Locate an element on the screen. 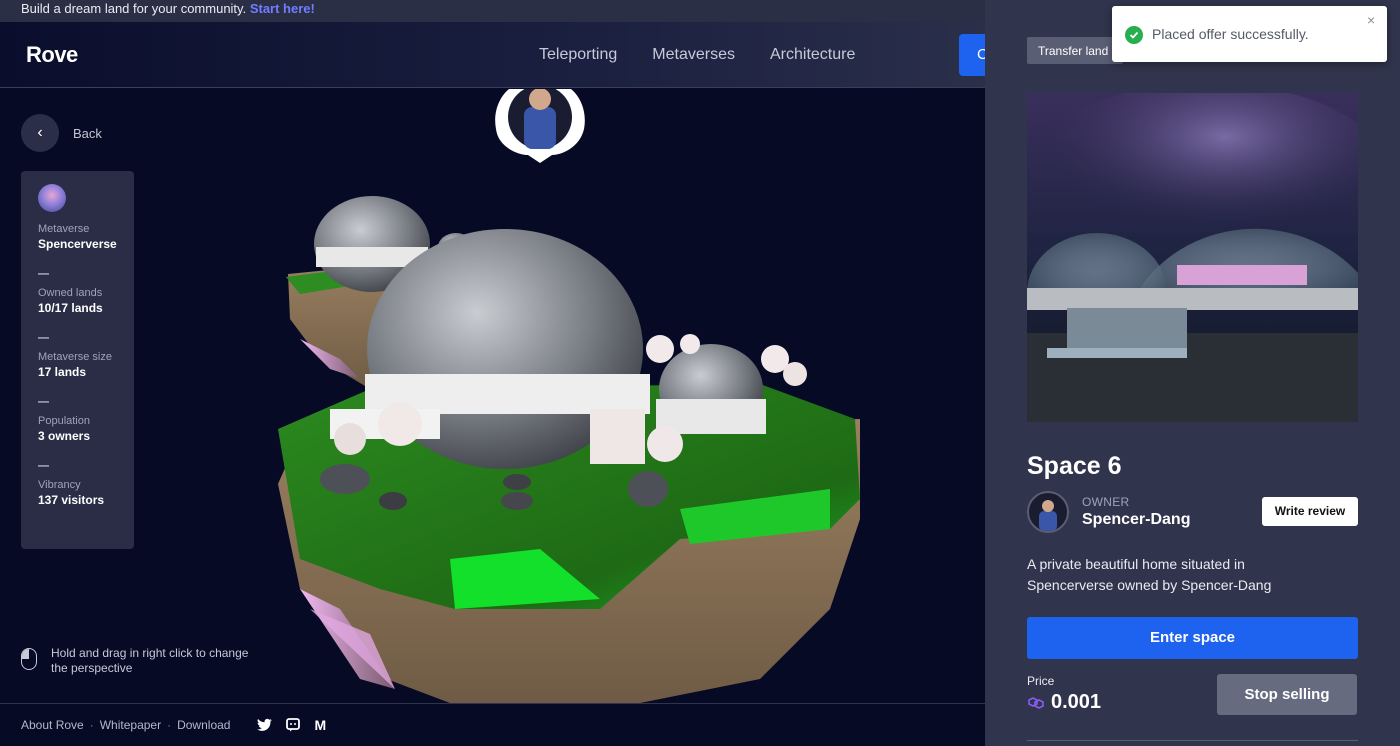 This screenshot has height=746, width=1400. announcement-text: Build a dream land for your community. is located at coordinates (134, 8).